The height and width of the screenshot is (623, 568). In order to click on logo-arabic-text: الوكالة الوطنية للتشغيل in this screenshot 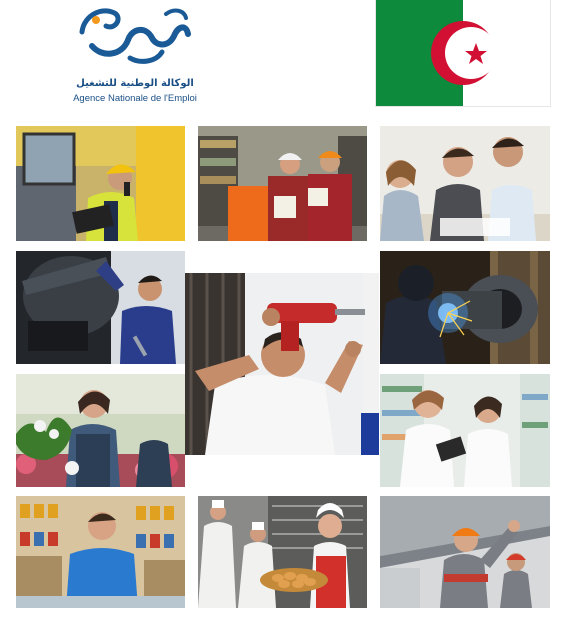, I will do `click(135, 83)`.